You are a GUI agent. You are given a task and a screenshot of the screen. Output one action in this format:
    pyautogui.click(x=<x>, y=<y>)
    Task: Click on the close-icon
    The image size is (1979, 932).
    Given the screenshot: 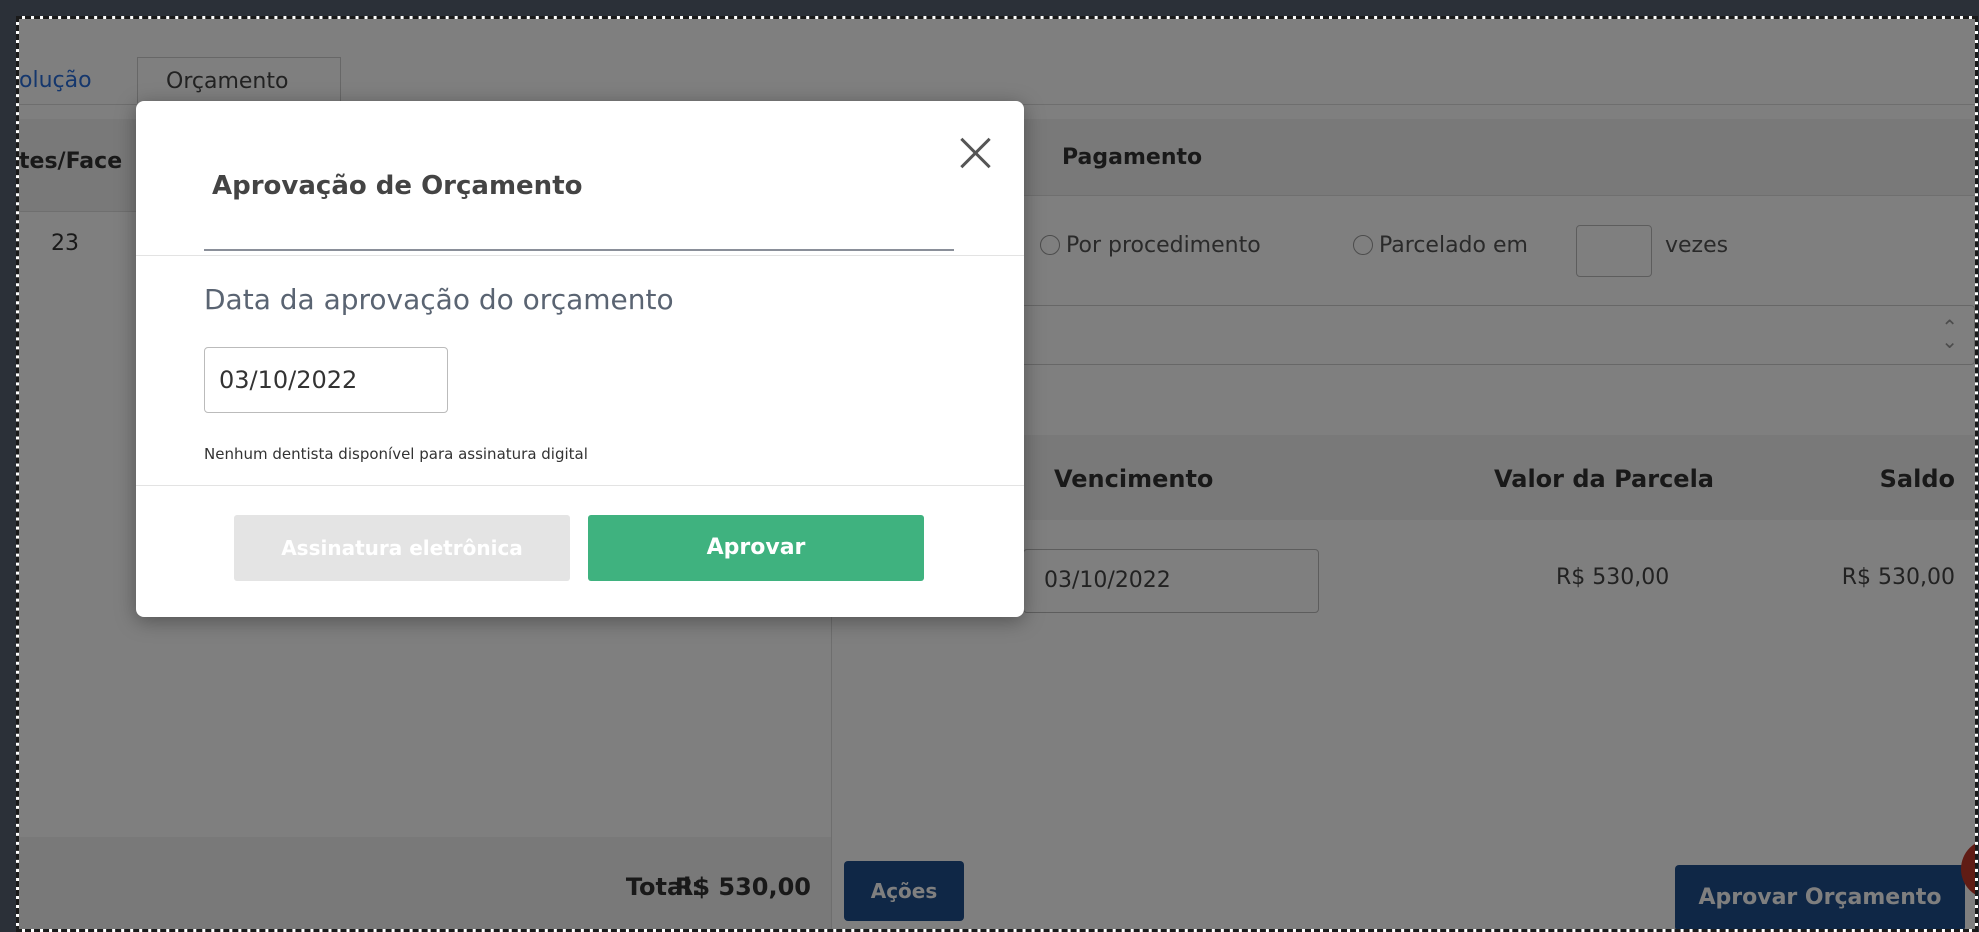 What is the action you would take?
    pyautogui.click(x=975, y=150)
    